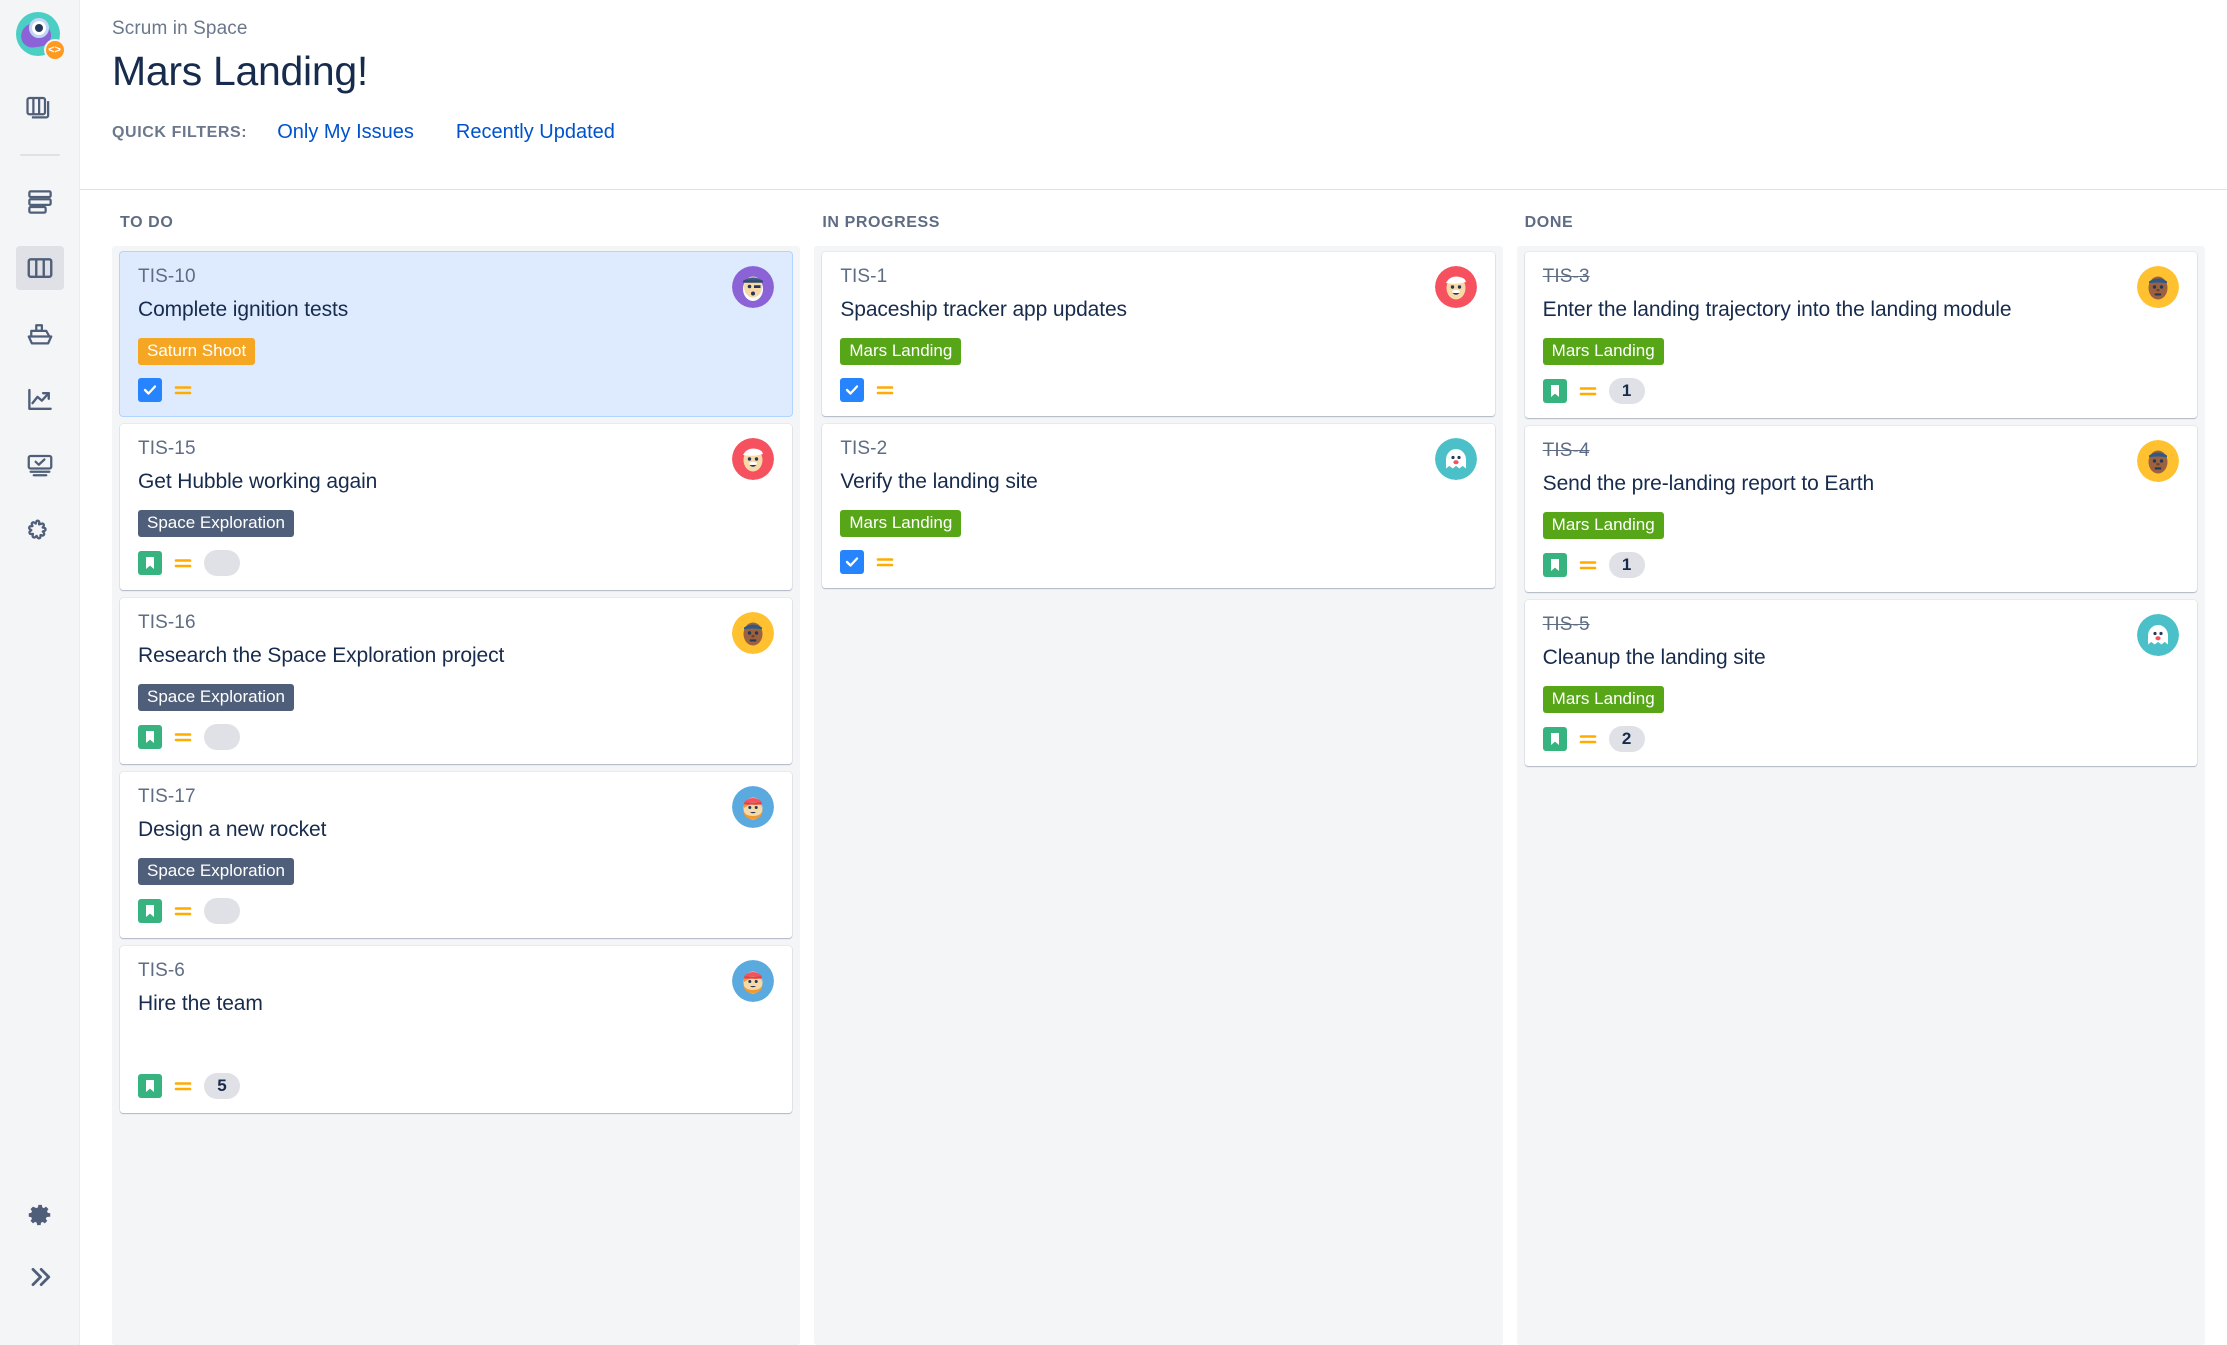 This screenshot has width=2227, height=1345. I want to click on issue-card-tis-2: TIS-2 Verify the landing site Mars Landing, so click(1158, 506).